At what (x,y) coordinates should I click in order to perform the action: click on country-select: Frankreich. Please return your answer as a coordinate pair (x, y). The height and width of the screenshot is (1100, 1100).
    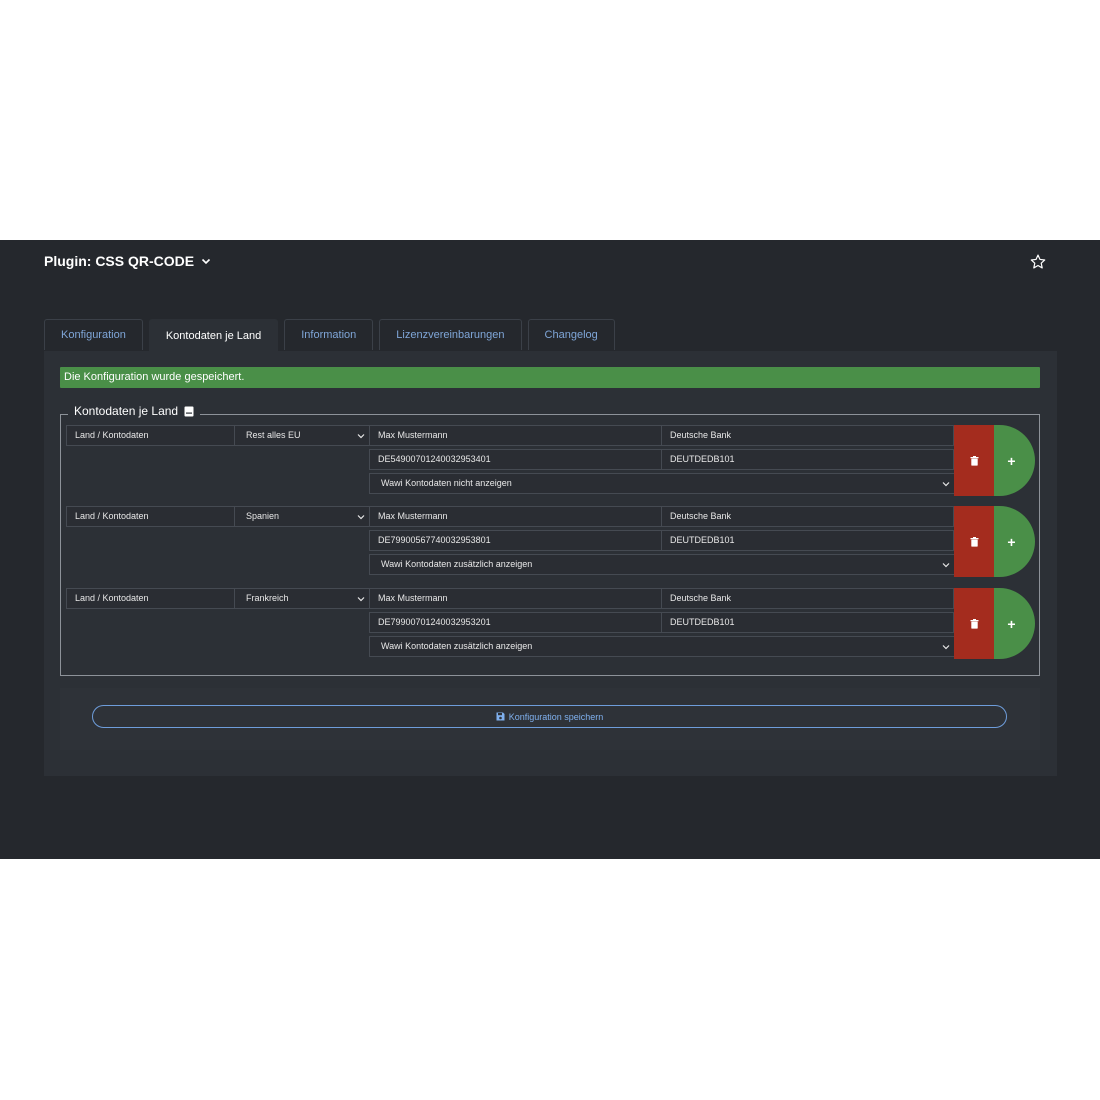
    Looking at the image, I should click on (302, 598).